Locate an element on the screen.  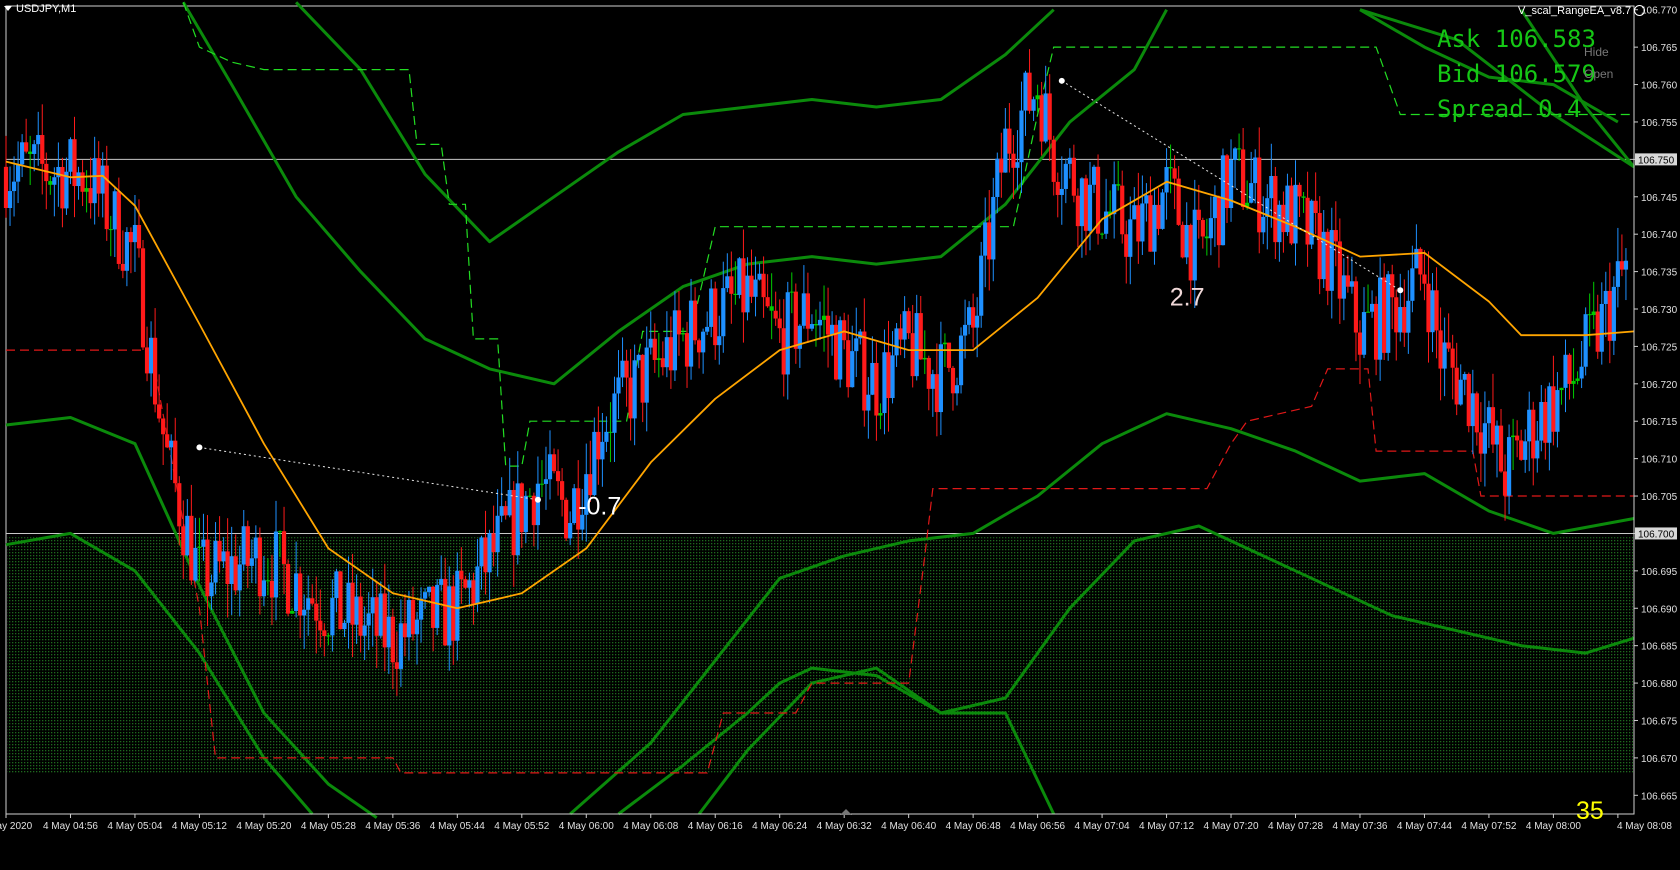
price-tick-label: 106.670 is located at coordinates (1659, 759).